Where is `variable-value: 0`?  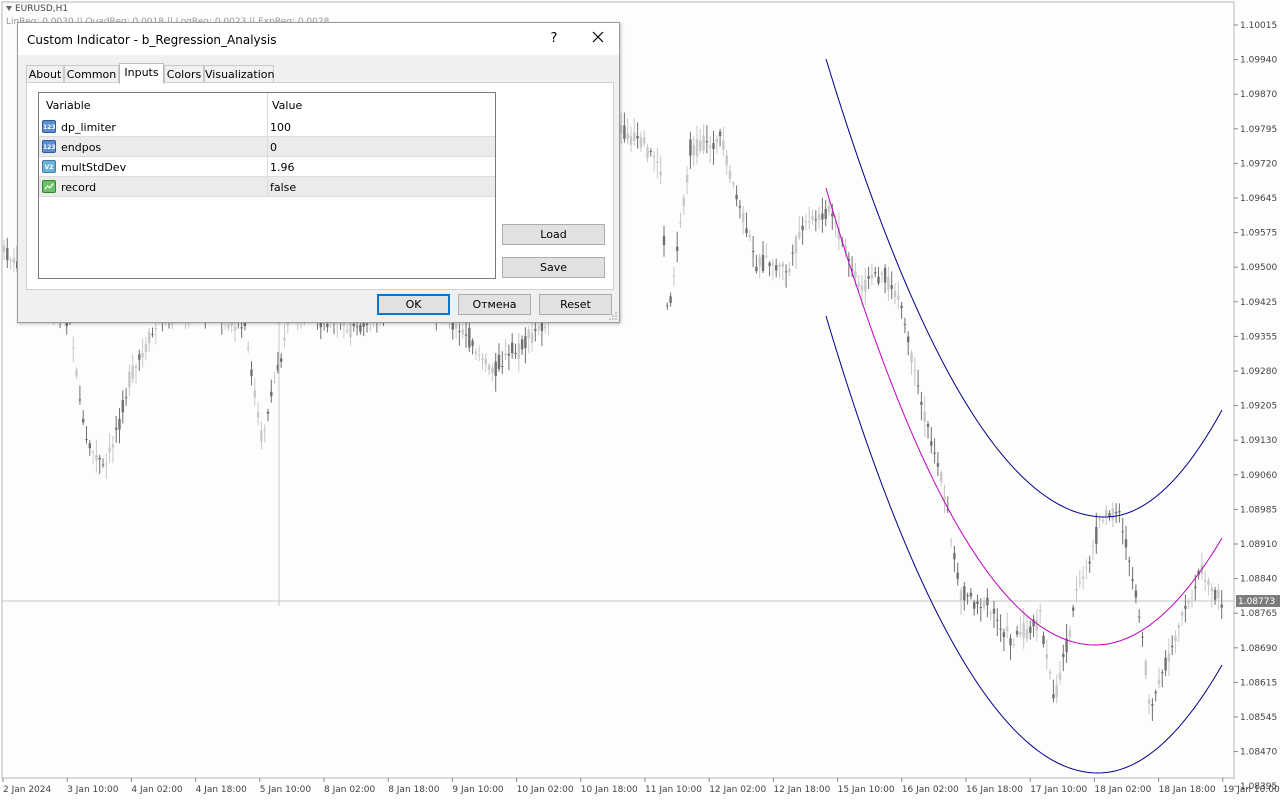
variable-value: 0 is located at coordinates (273, 147).